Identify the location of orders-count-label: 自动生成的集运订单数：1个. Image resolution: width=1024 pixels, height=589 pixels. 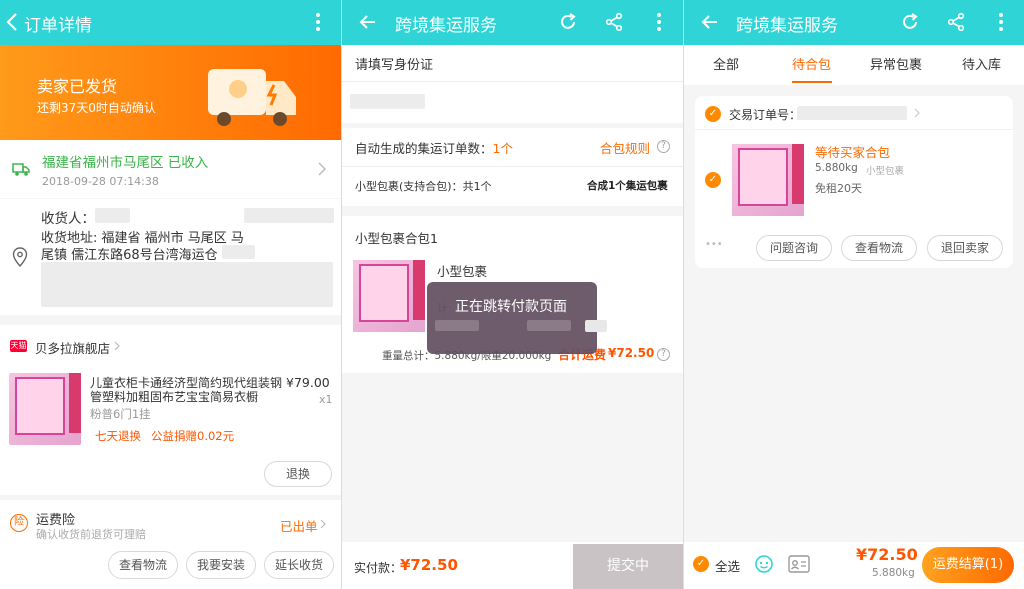
(434, 147).